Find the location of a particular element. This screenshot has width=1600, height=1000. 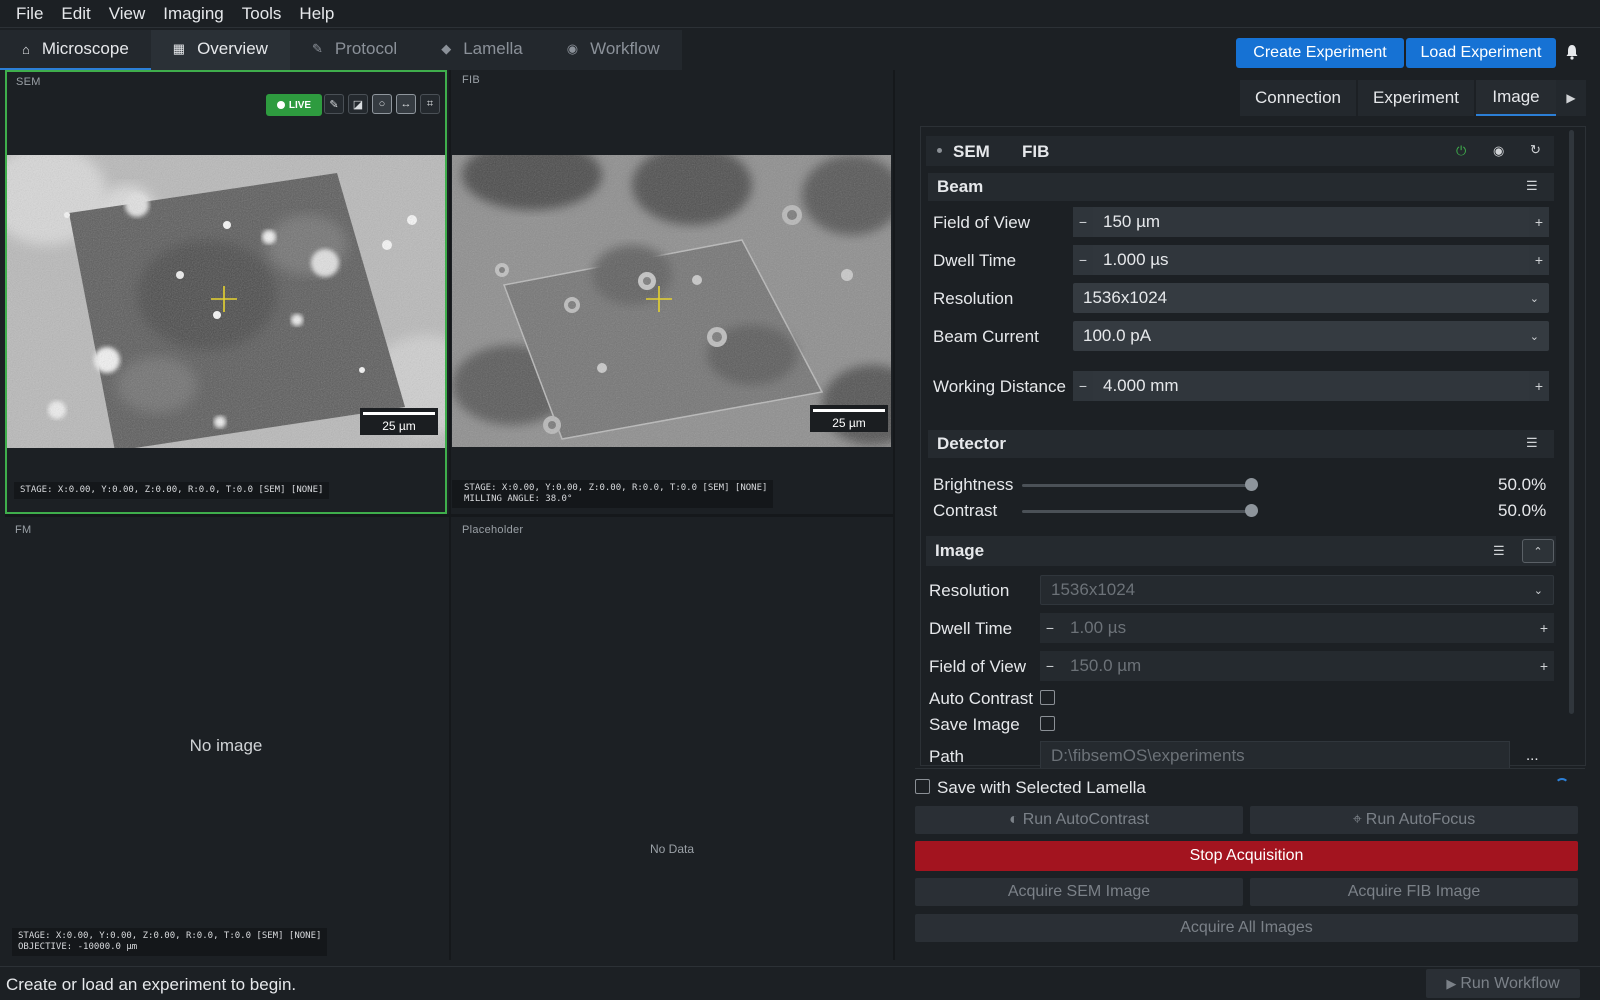

fov-stepper: −150 µm + is located at coordinates (1311, 222).